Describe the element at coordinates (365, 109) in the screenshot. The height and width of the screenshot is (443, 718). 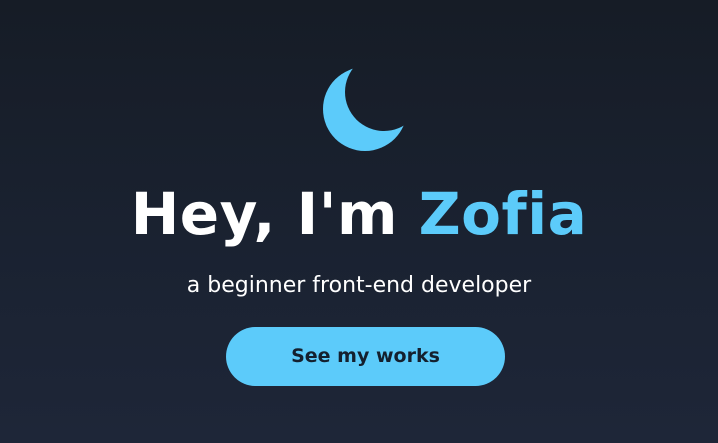
I see `crescent-moon-icon` at that location.